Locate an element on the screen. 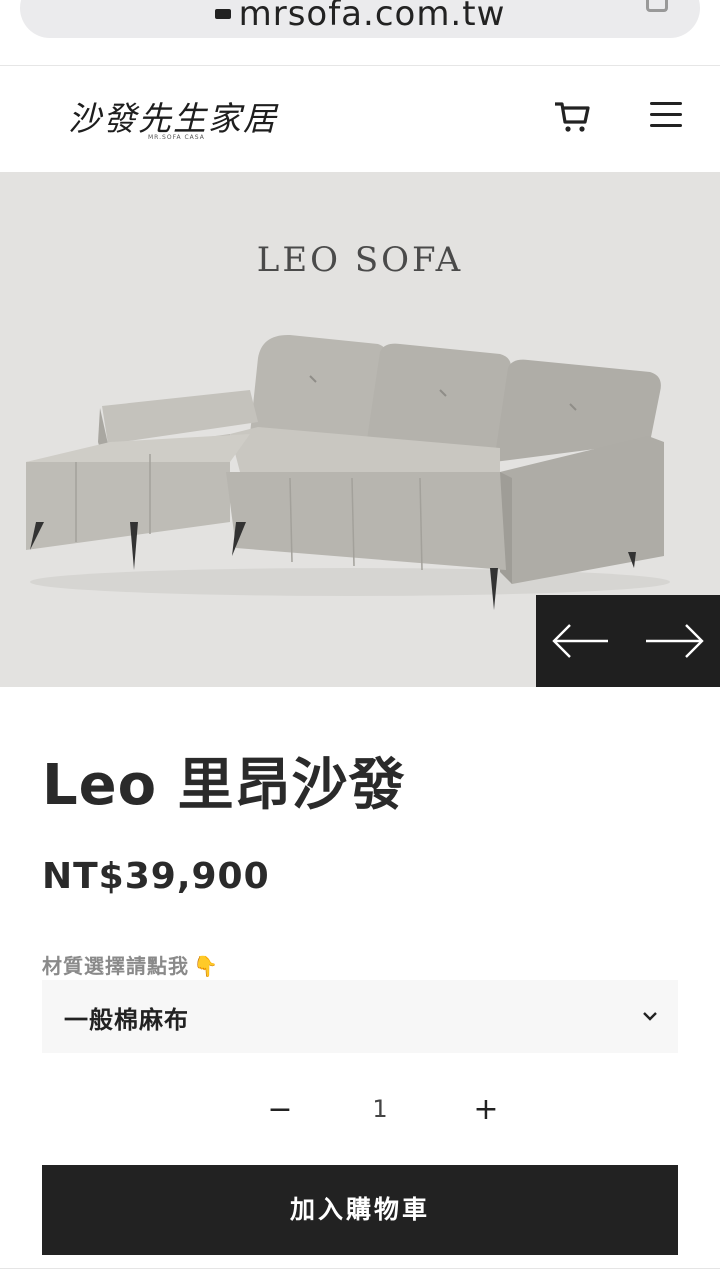 Image resolution: width=720 pixels, height=1280 pixels. lock-icon is located at coordinates (222, 14).